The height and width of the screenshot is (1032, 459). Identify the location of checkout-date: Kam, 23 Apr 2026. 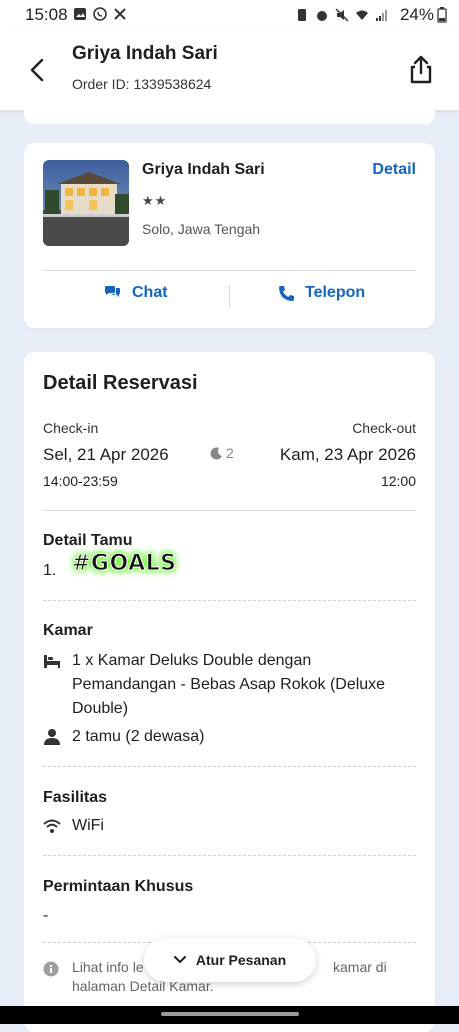
(347, 454).